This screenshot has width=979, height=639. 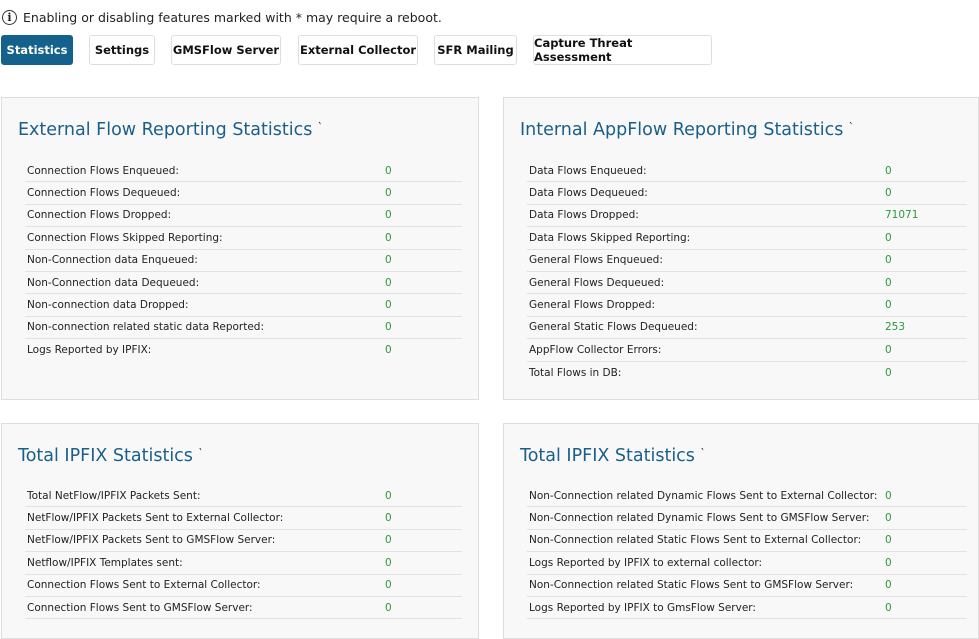 I want to click on stat-label: Connection Flows Dequeued:, so click(x=104, y=193).